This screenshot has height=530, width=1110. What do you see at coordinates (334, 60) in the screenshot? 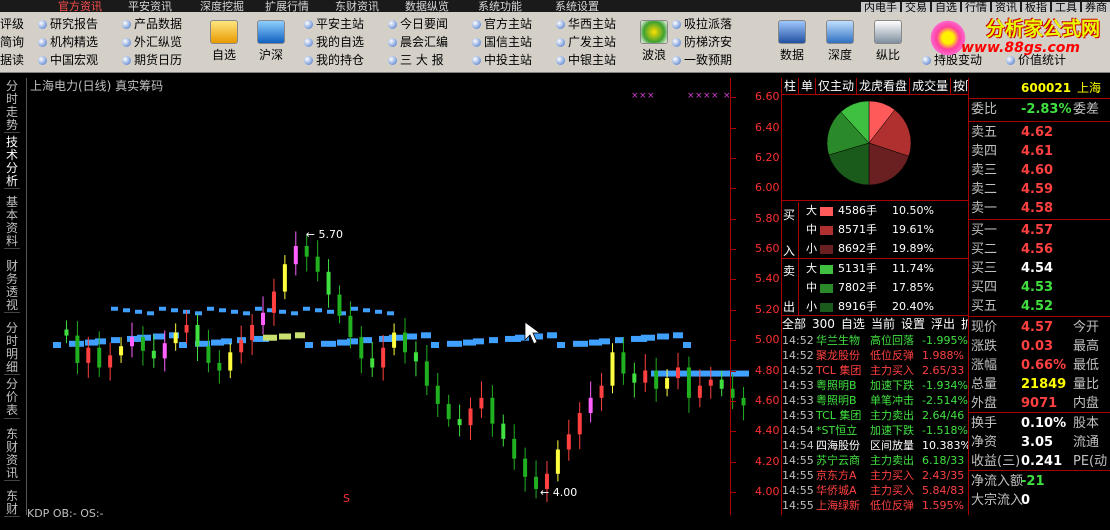
I see `toolbar-link: 我的持仓` at bounding box center [334, 60].